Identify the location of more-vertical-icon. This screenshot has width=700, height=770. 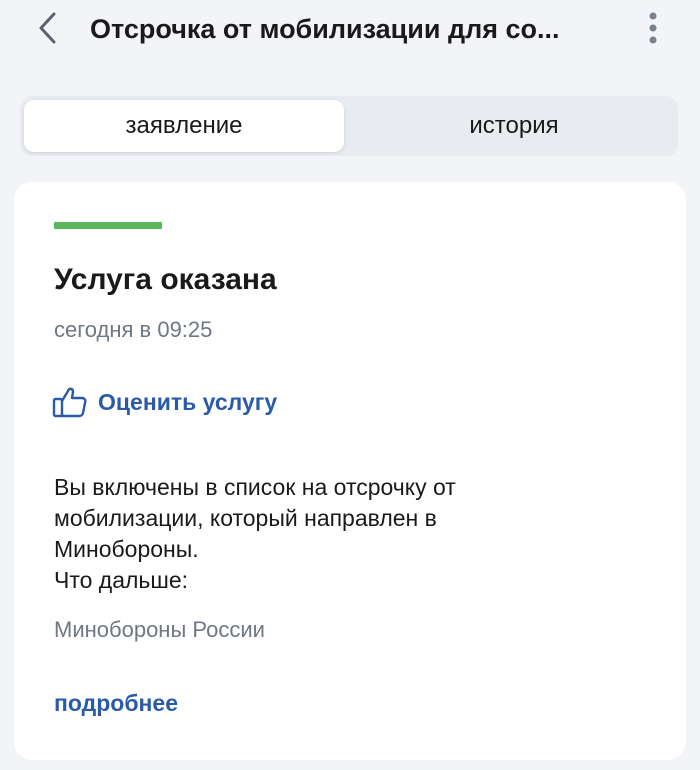
(653, 28).